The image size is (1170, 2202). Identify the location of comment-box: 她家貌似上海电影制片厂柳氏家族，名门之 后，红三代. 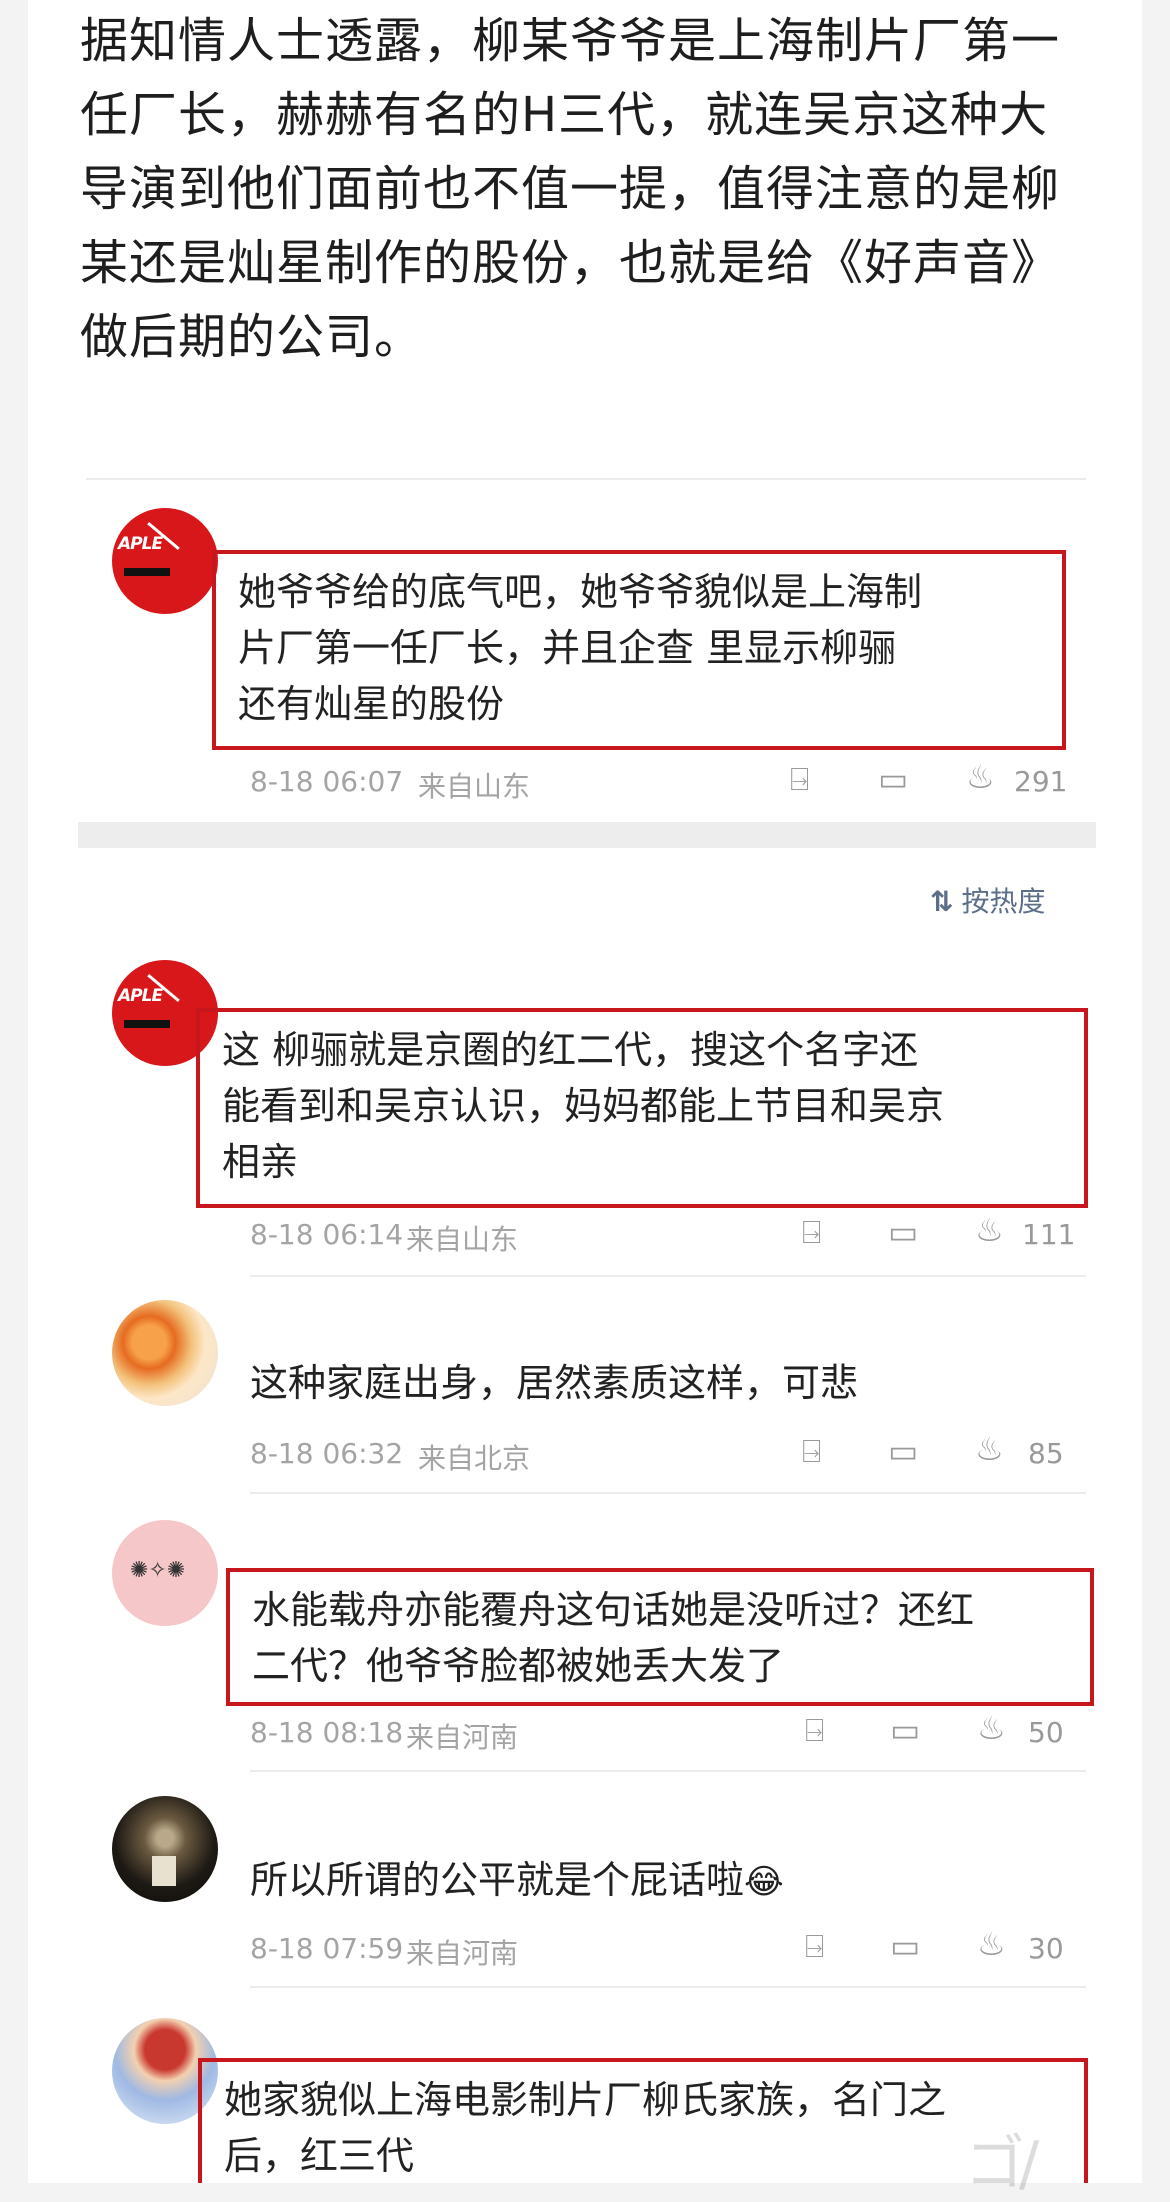
(643, 2120).